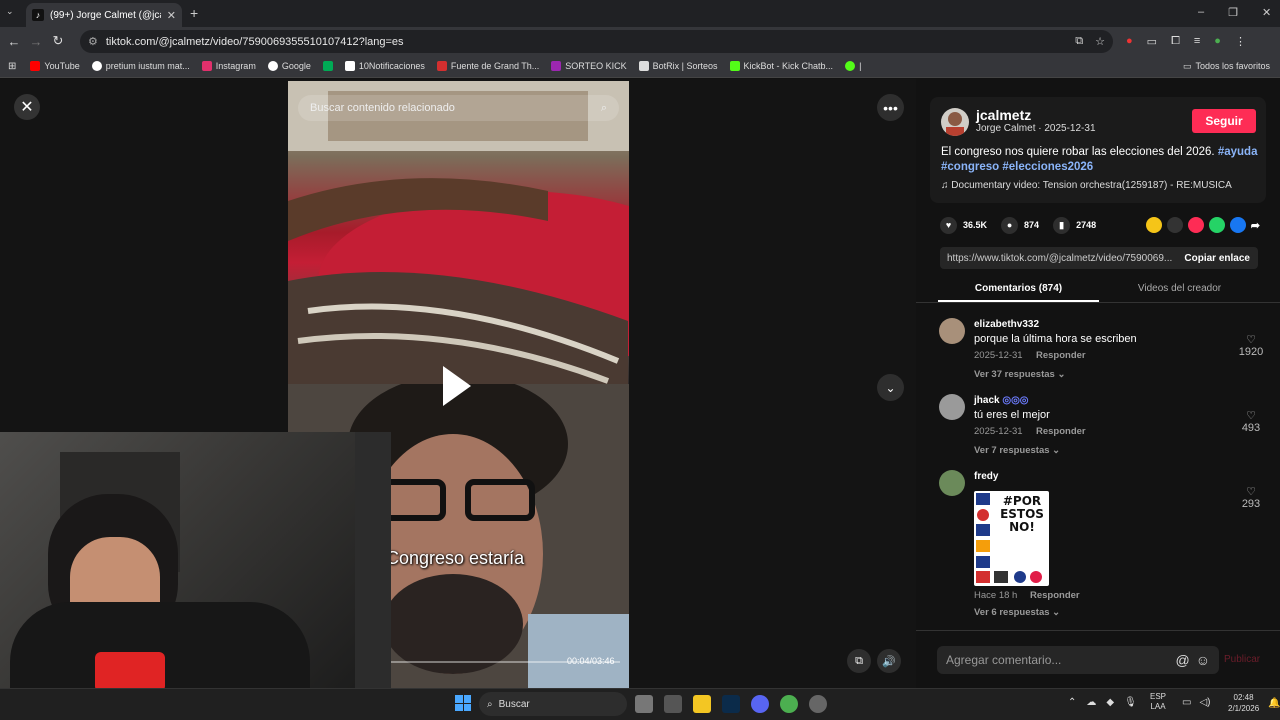 This screenshot has height=720, width=1280. I want to click on view-replies-button: Ver 37 respuestas ⌄, so click(1019, 374).